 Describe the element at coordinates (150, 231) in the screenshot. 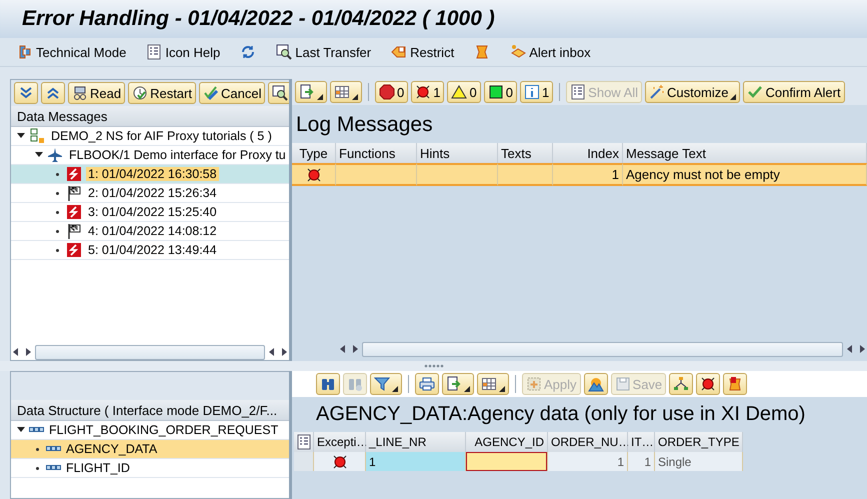

I see `tree-row: 4: 01/04/2022 14:08:12` at that location.